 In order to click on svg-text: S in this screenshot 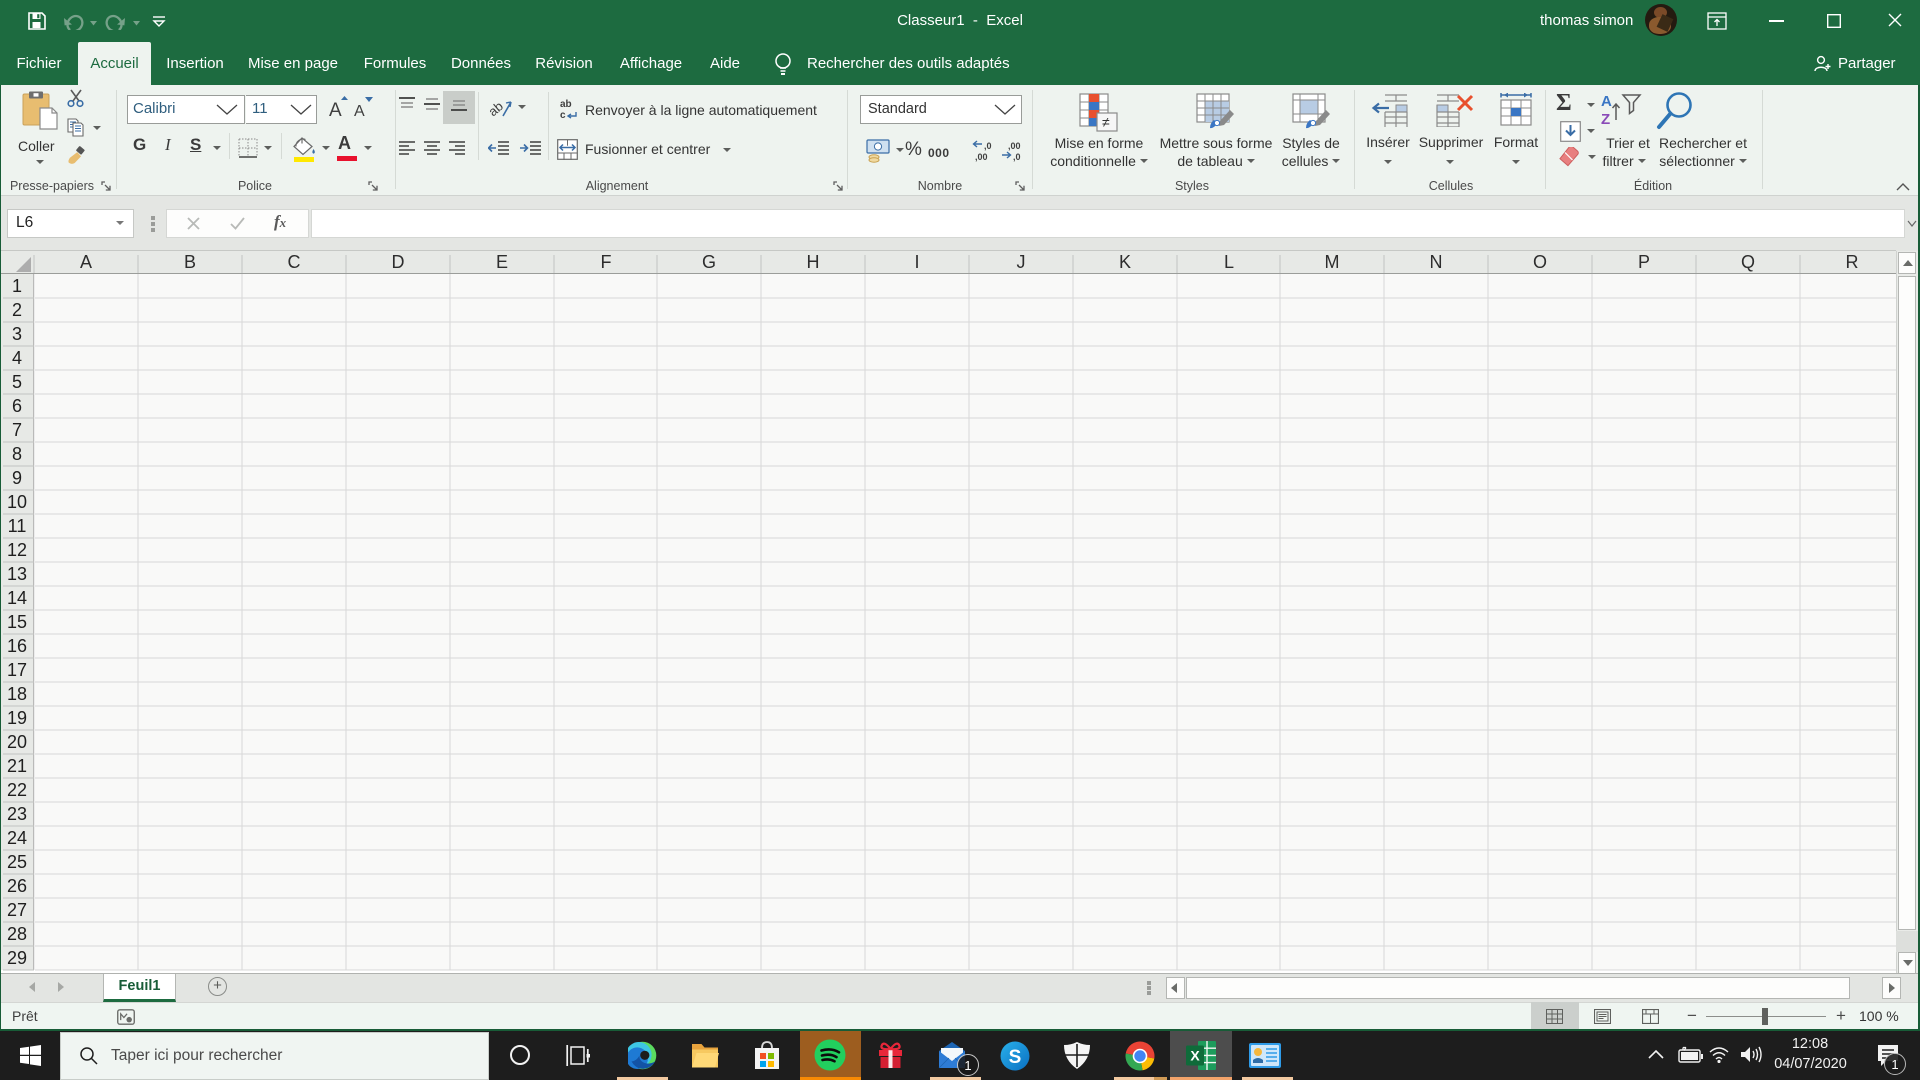, I will do `click(1015, 1057)`.